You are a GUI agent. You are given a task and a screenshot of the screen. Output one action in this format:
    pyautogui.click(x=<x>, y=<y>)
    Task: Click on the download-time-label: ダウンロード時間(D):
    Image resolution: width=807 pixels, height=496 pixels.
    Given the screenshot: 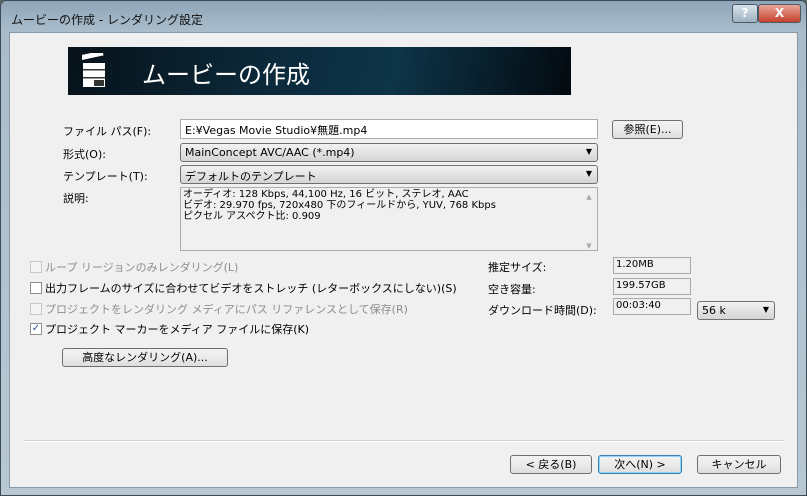 What is the action you would take?
    pyautogui.click(x=542, y=310)
    